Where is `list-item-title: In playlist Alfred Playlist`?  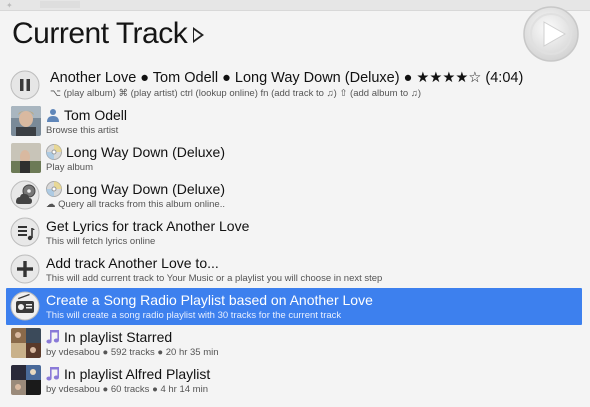 list-item-title: In playlist Alfred Playlist is located at coordinates (137, 374).